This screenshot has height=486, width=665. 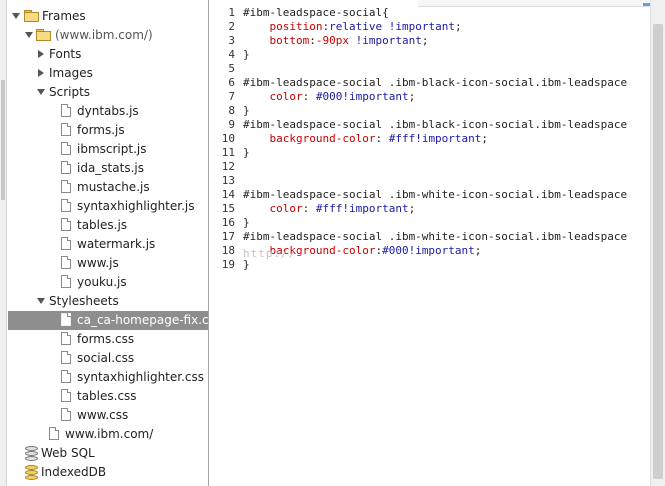 I want to click on tree-item-stylesheet-file: tables.css, so click(x=108, y=396).